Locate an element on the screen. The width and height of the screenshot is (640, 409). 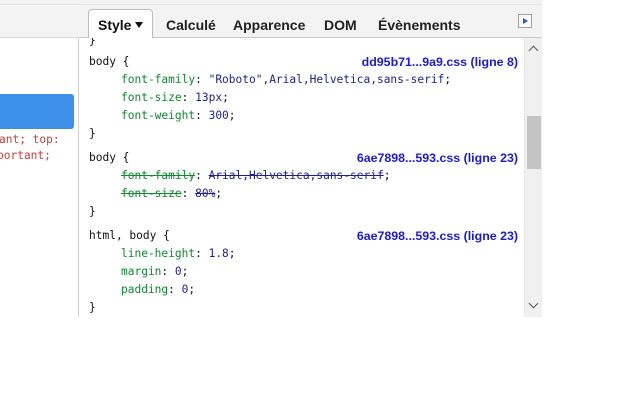
tab-style: Style is located at coordinates (121, 24).